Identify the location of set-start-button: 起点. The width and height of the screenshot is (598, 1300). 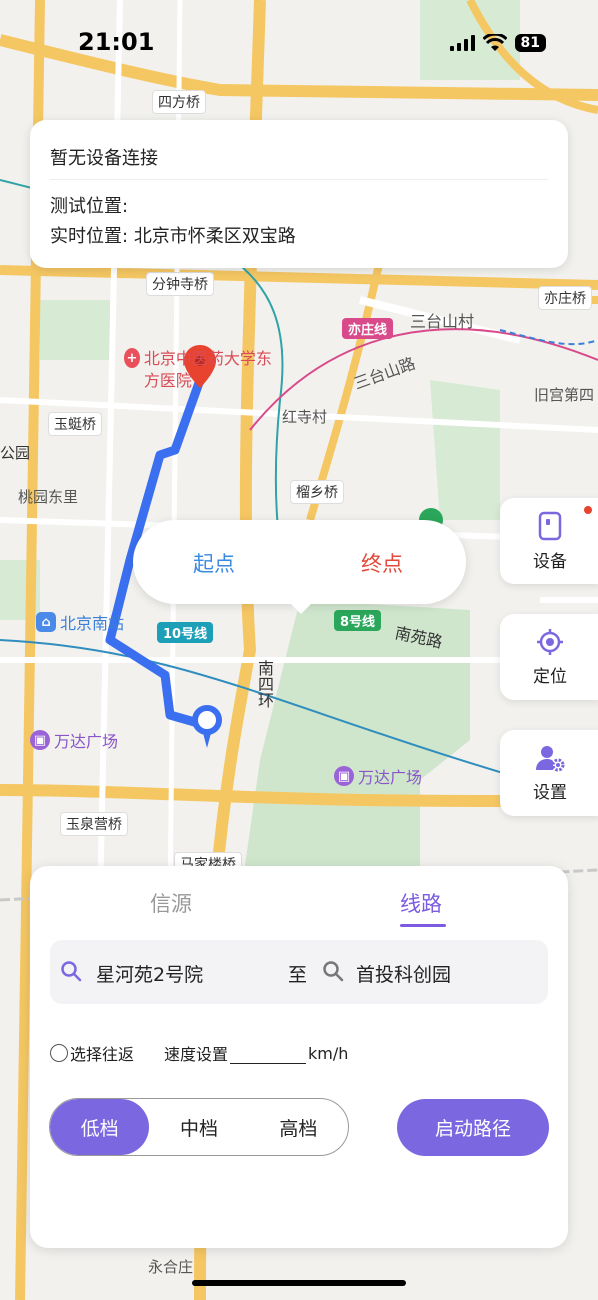
(214, 563).